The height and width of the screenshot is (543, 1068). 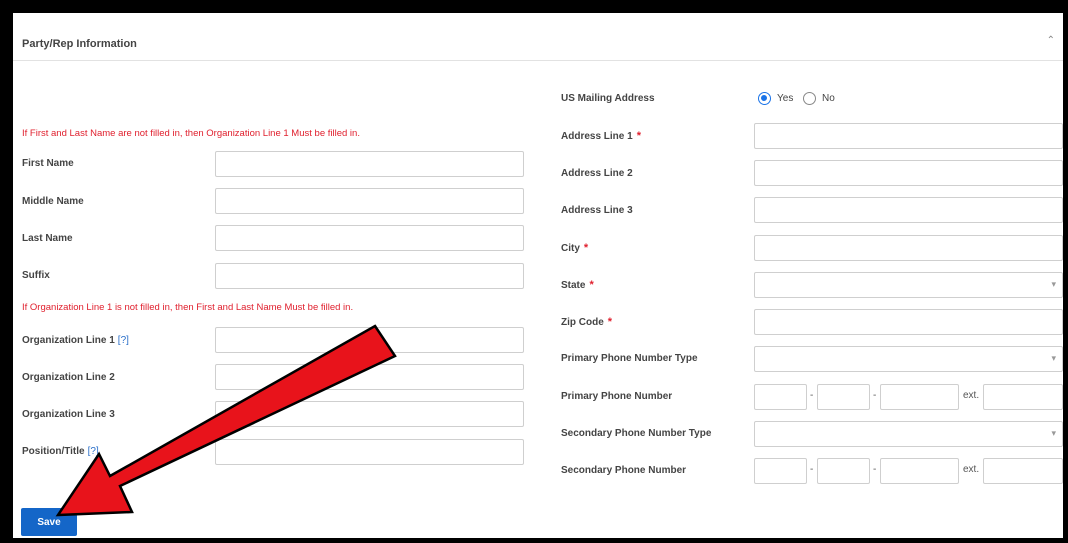 What do you see at coordinates (53, 451) in the screenshot?
I see `position-title-text: Position/Title` at bounding box center [53, 451].